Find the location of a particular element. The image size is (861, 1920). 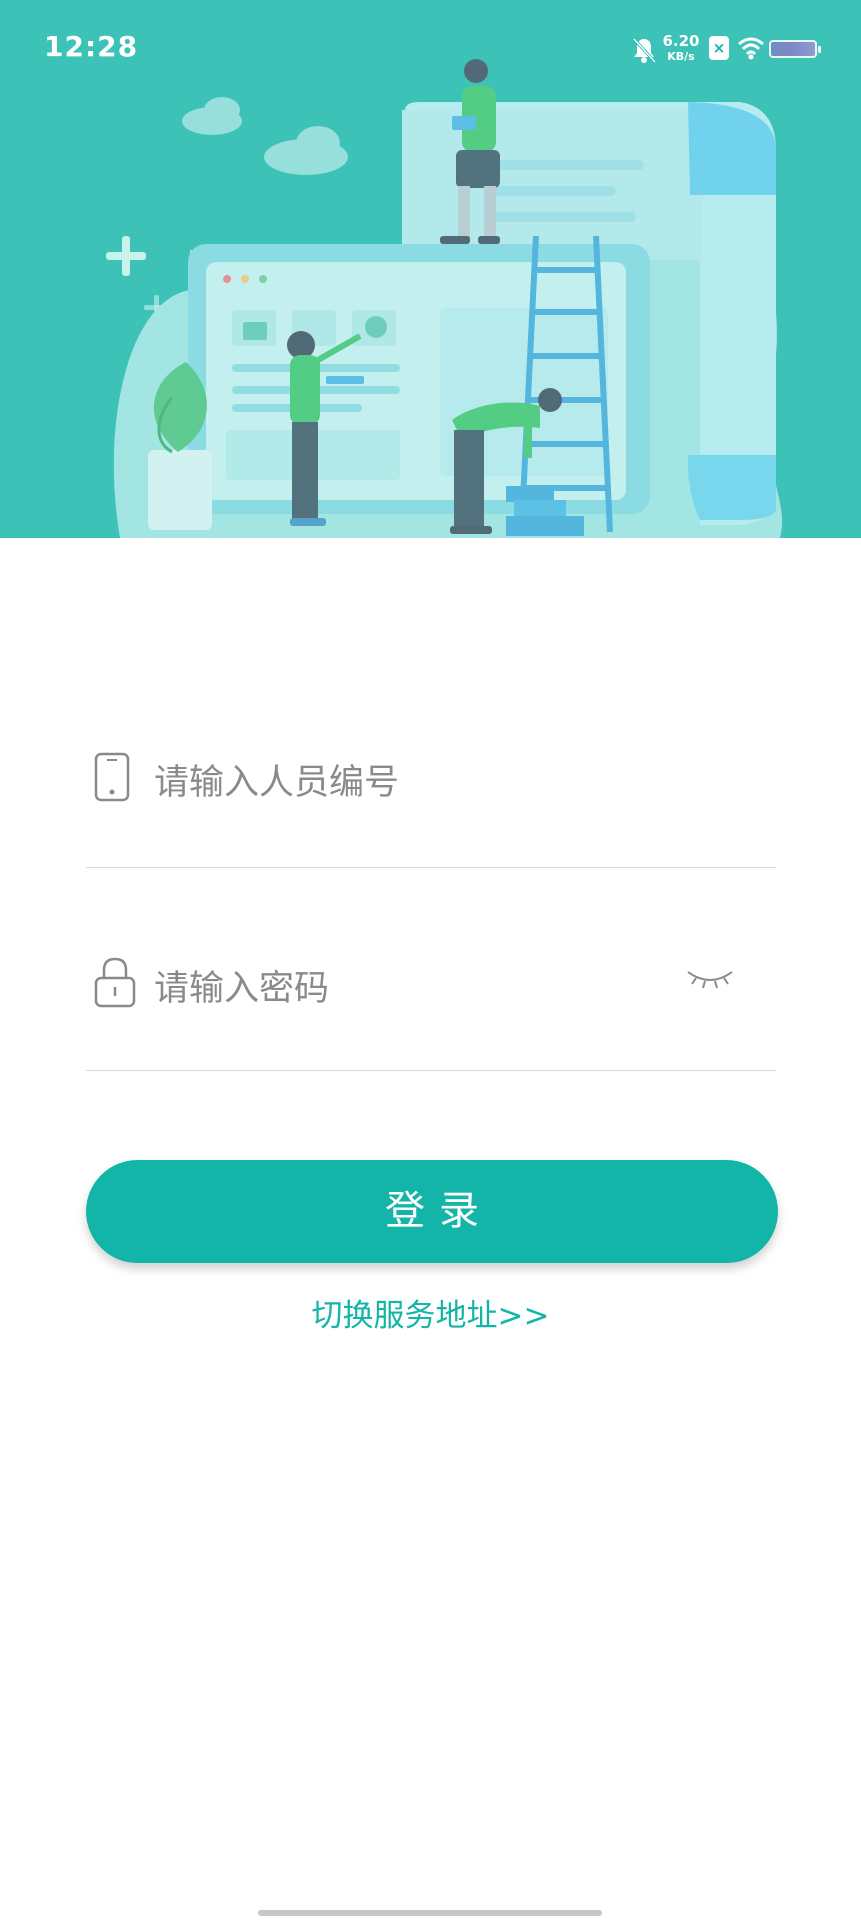

login-button: 登录 is located at coordinates (432, 1211).